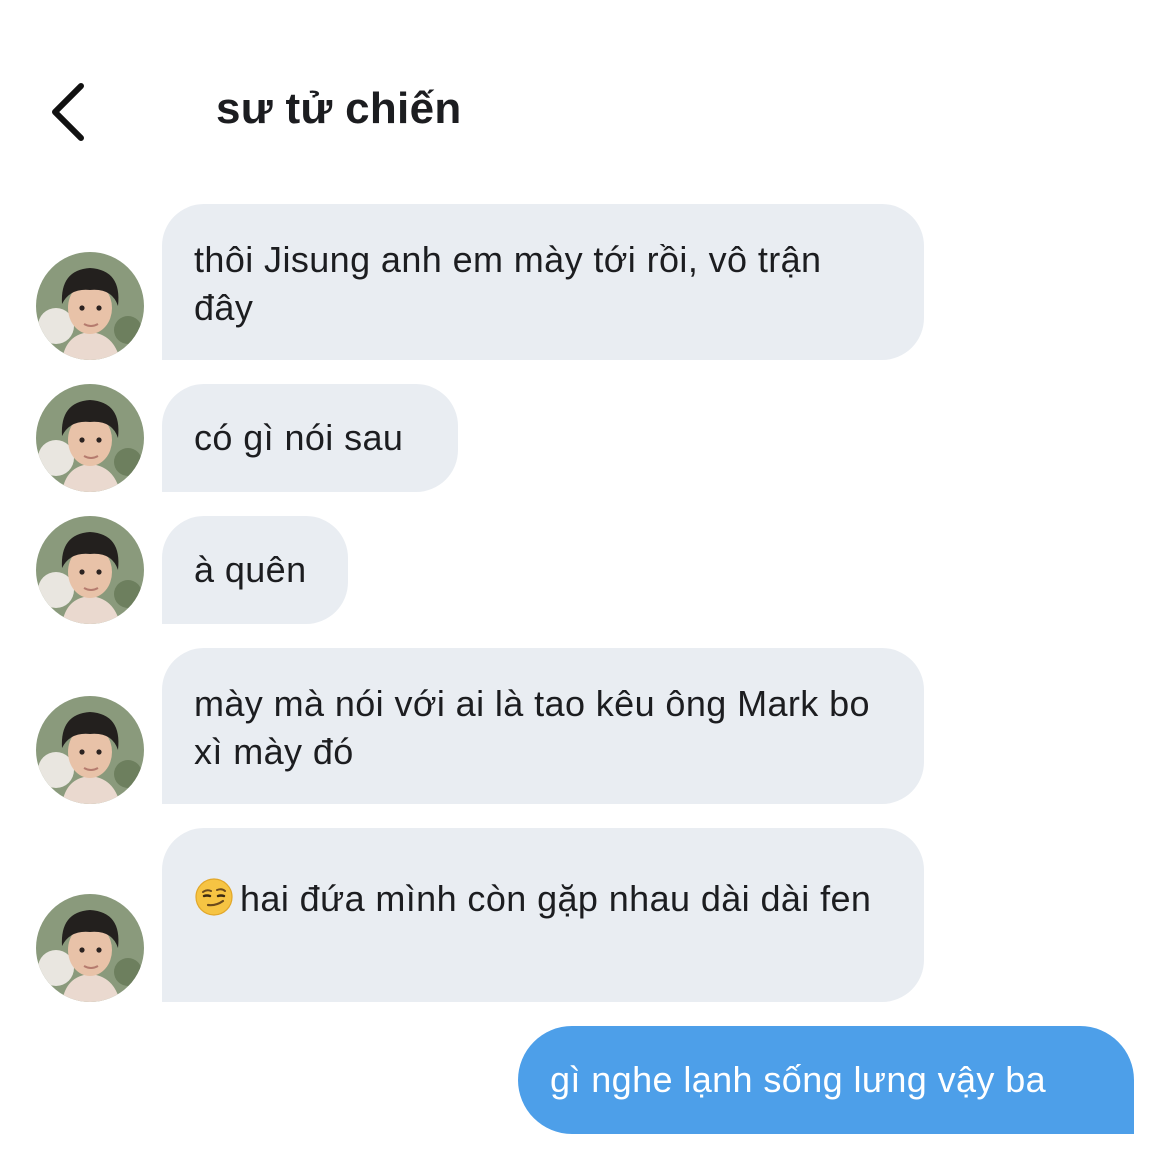  I want to click on smirking-face-icon, so click(214, 896).